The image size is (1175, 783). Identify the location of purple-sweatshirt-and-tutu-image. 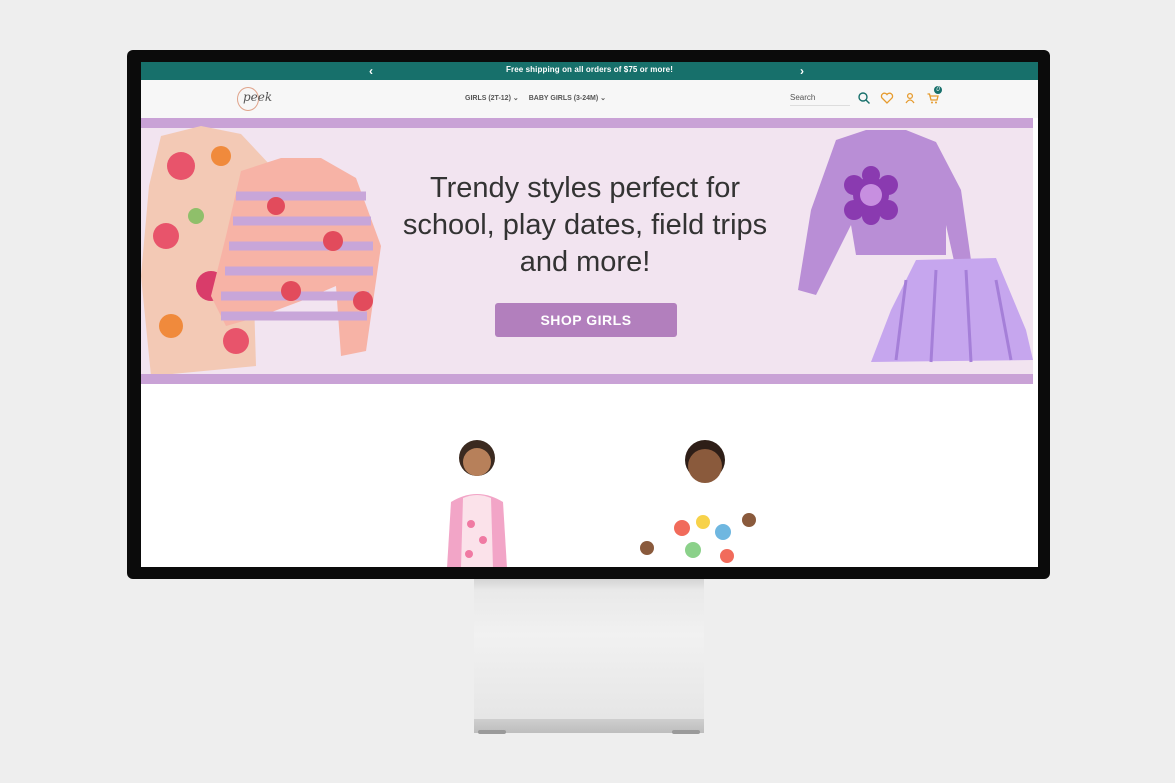
(915, 246).